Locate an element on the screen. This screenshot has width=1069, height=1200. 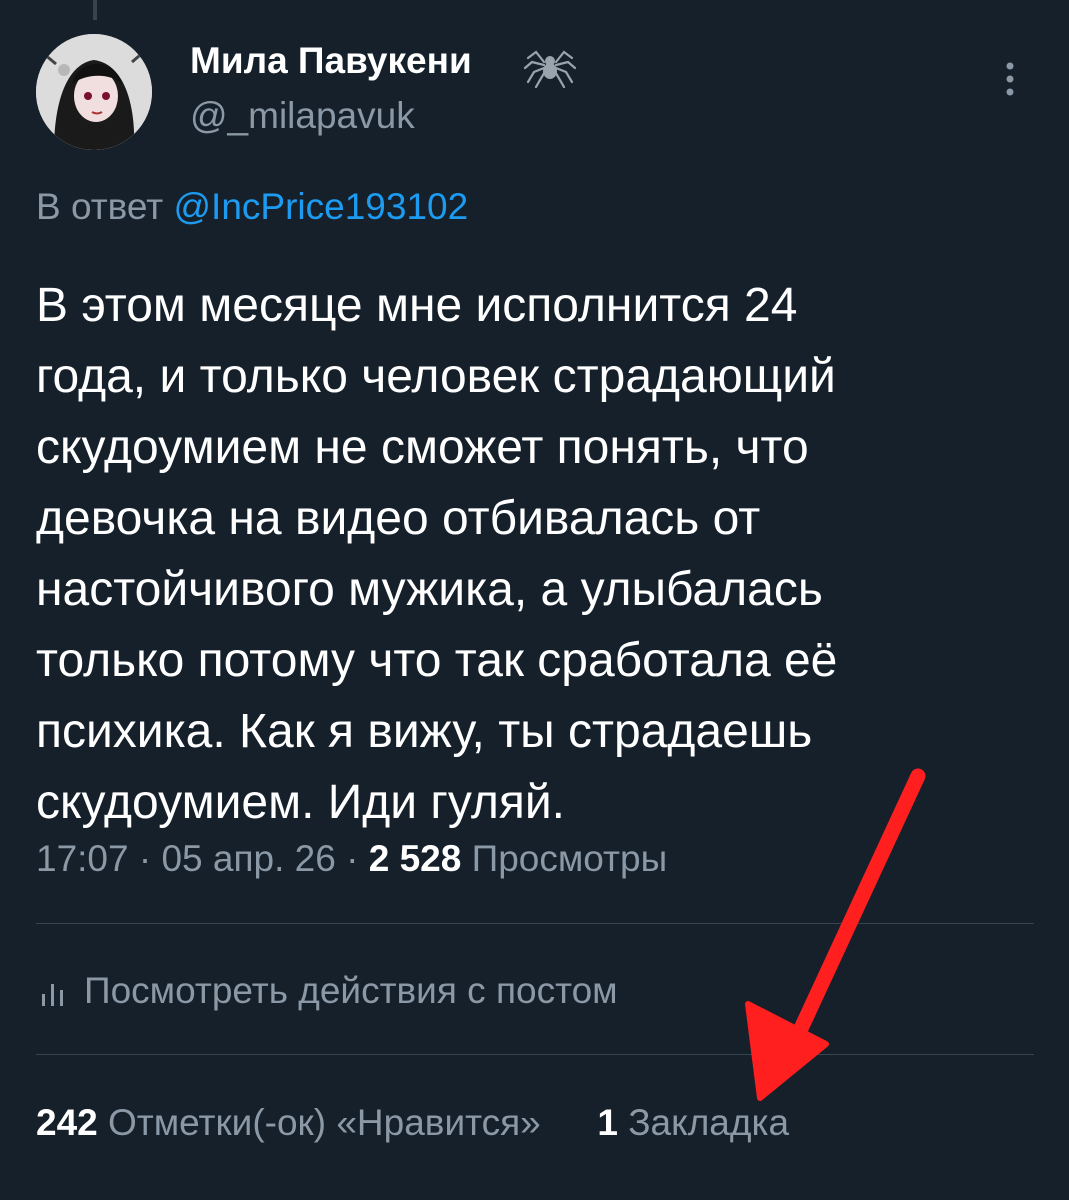
tweet-text-line: настойчивого мужика, а улыбалась is located at coordinates (429, 589).